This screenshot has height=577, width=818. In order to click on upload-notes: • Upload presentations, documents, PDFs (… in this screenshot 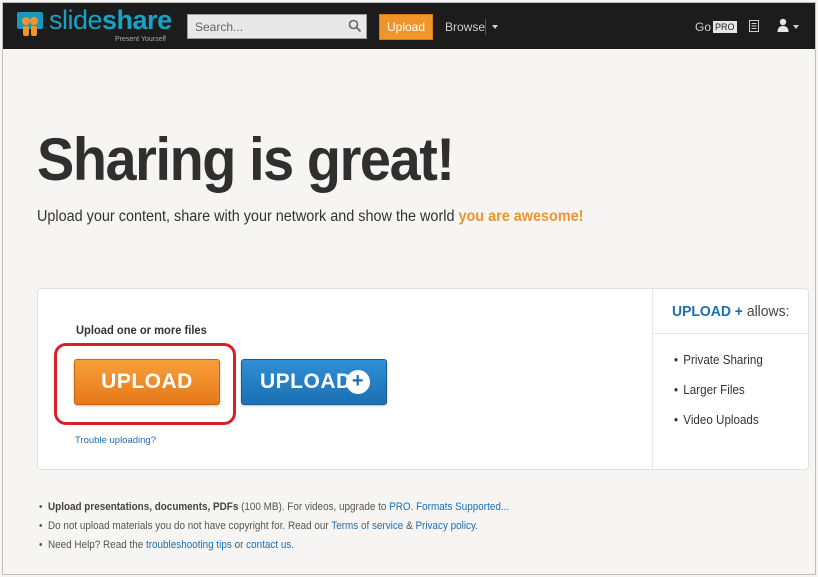, I will do `click(300, 529)`.